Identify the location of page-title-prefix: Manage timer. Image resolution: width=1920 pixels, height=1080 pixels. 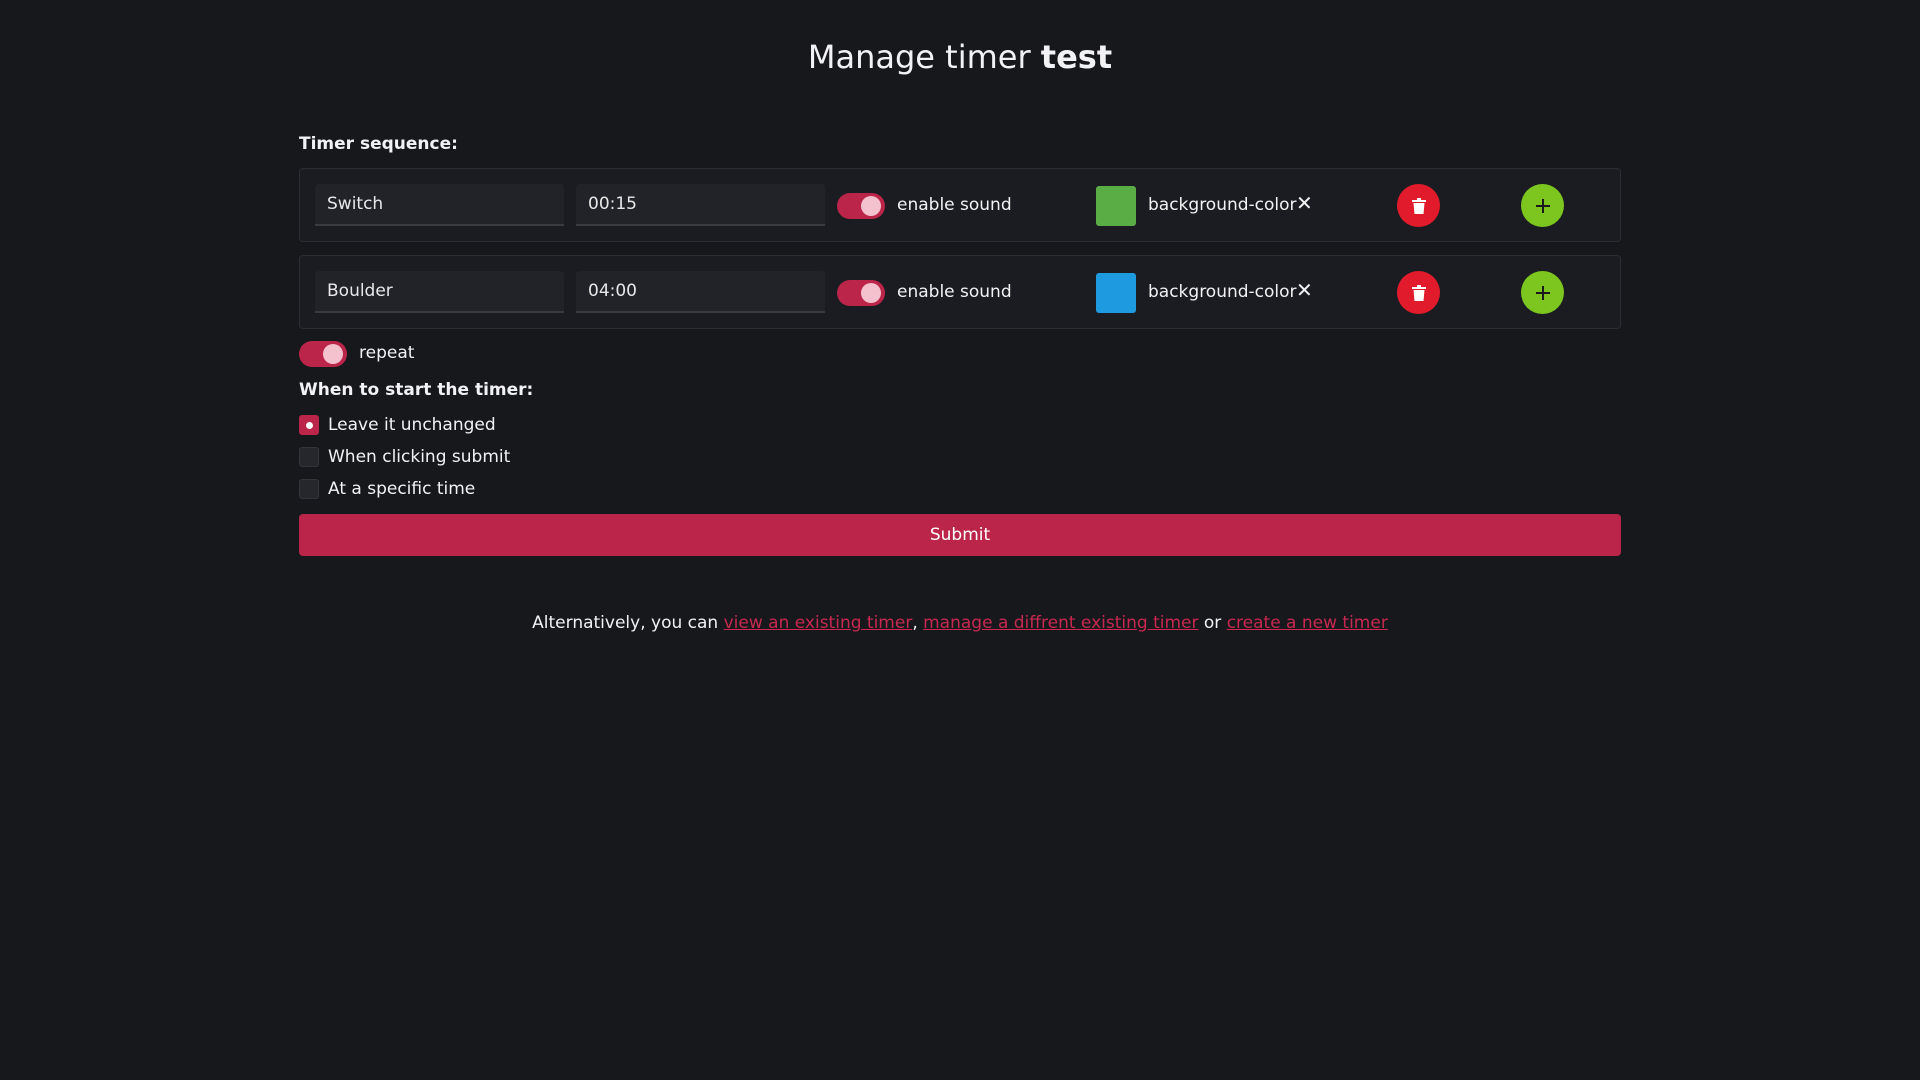
(919, 57).